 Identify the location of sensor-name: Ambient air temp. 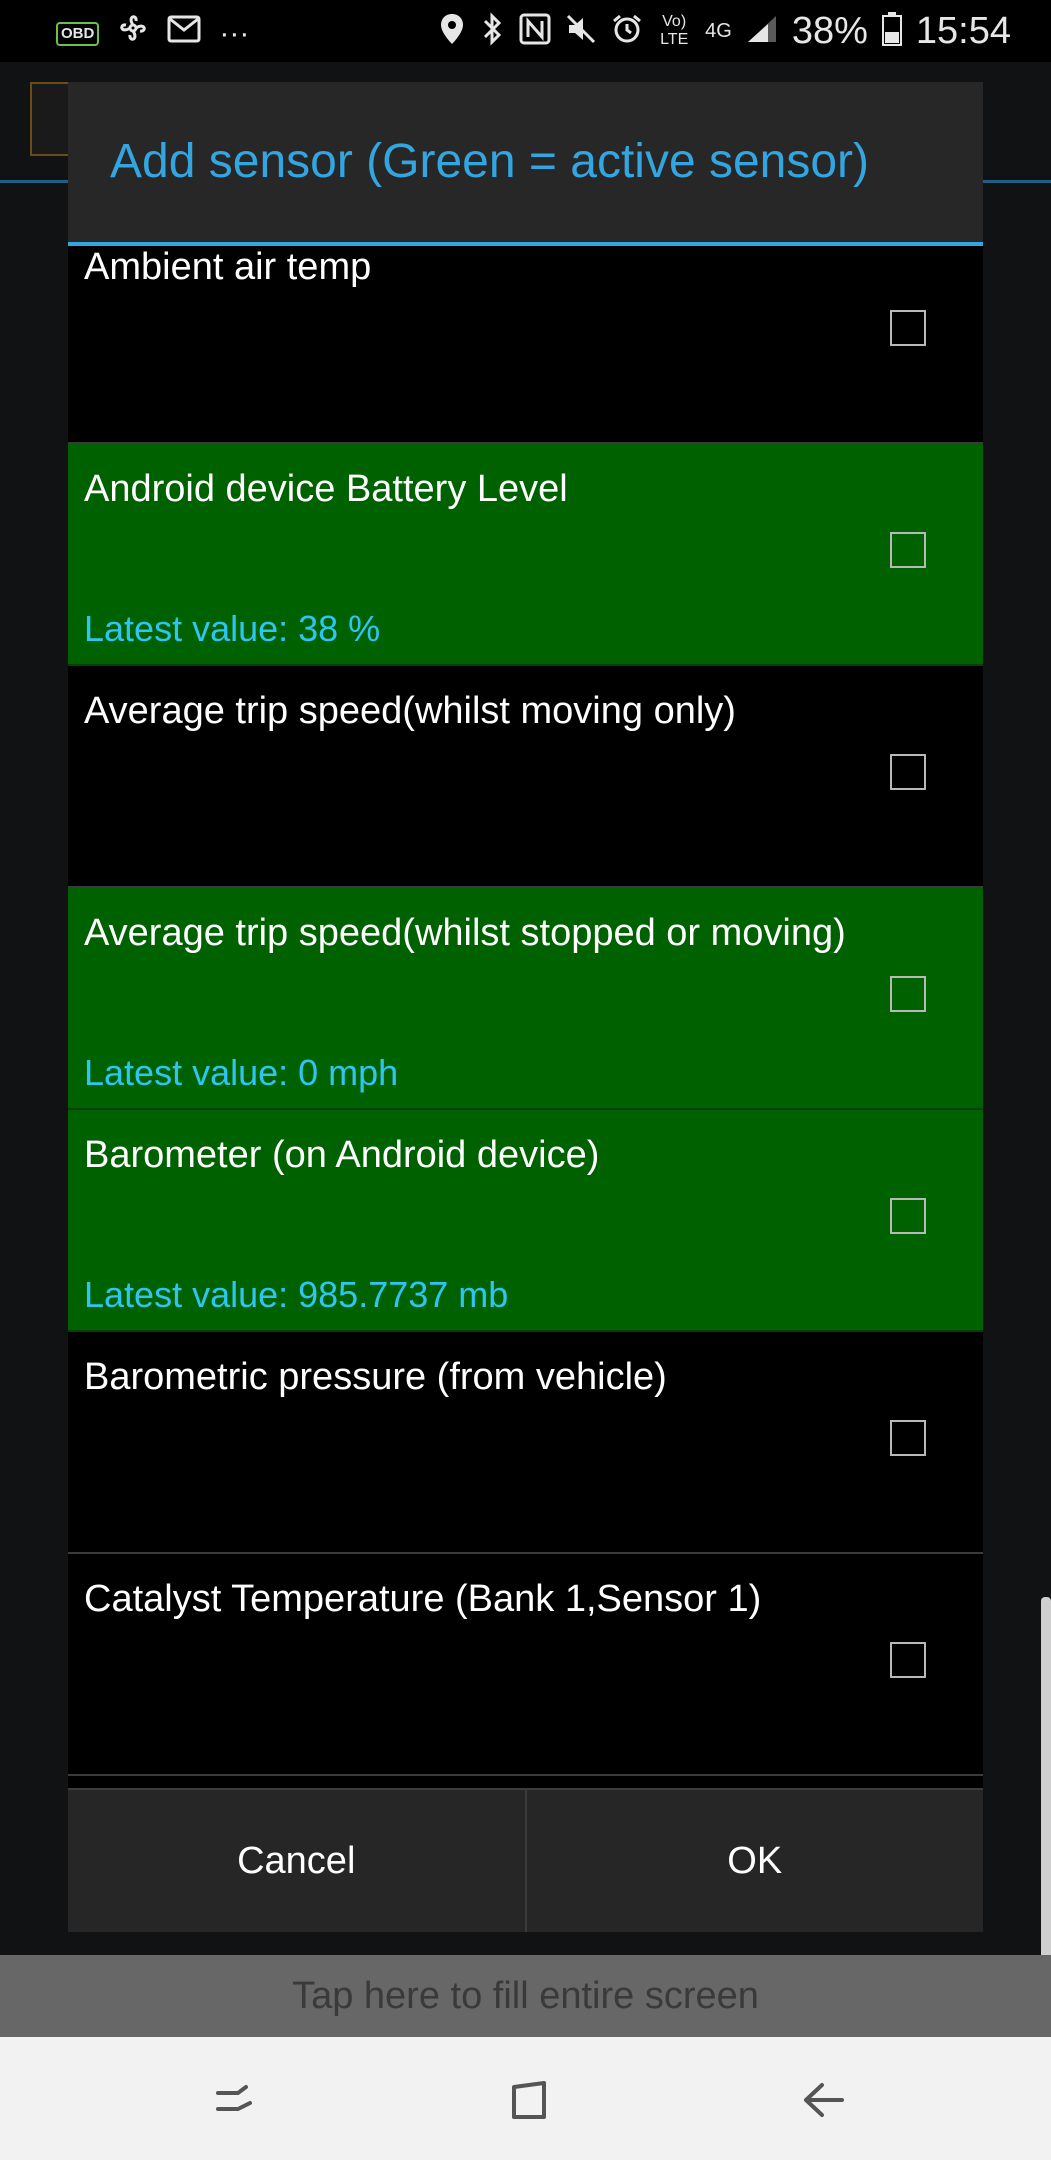
(228, 267).